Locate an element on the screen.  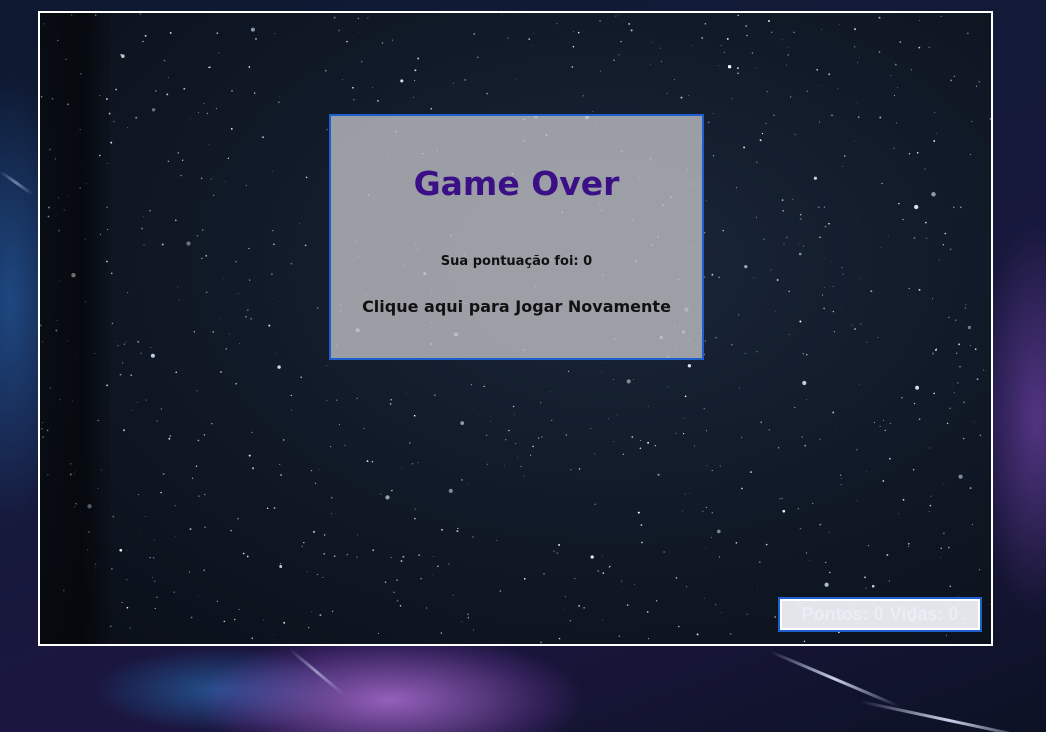
play-again-link: Clique aqui para Jogar Novamente is located at coordinates (516, 306).